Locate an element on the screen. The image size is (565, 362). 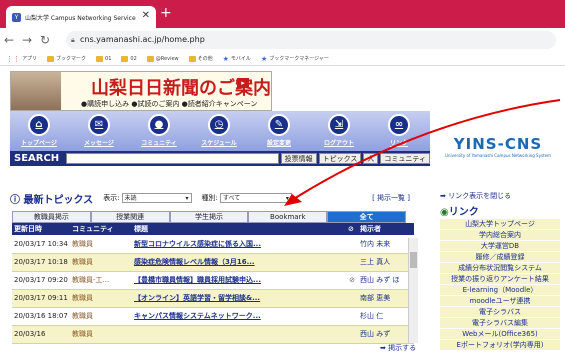
search-people-button: 人 is located at coordinates (371, 158).